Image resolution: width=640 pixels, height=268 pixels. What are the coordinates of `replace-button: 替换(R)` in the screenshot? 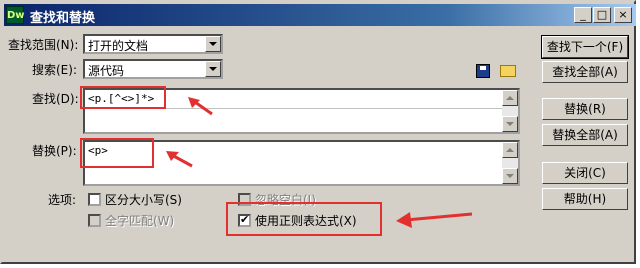 It's located at (585, 109).